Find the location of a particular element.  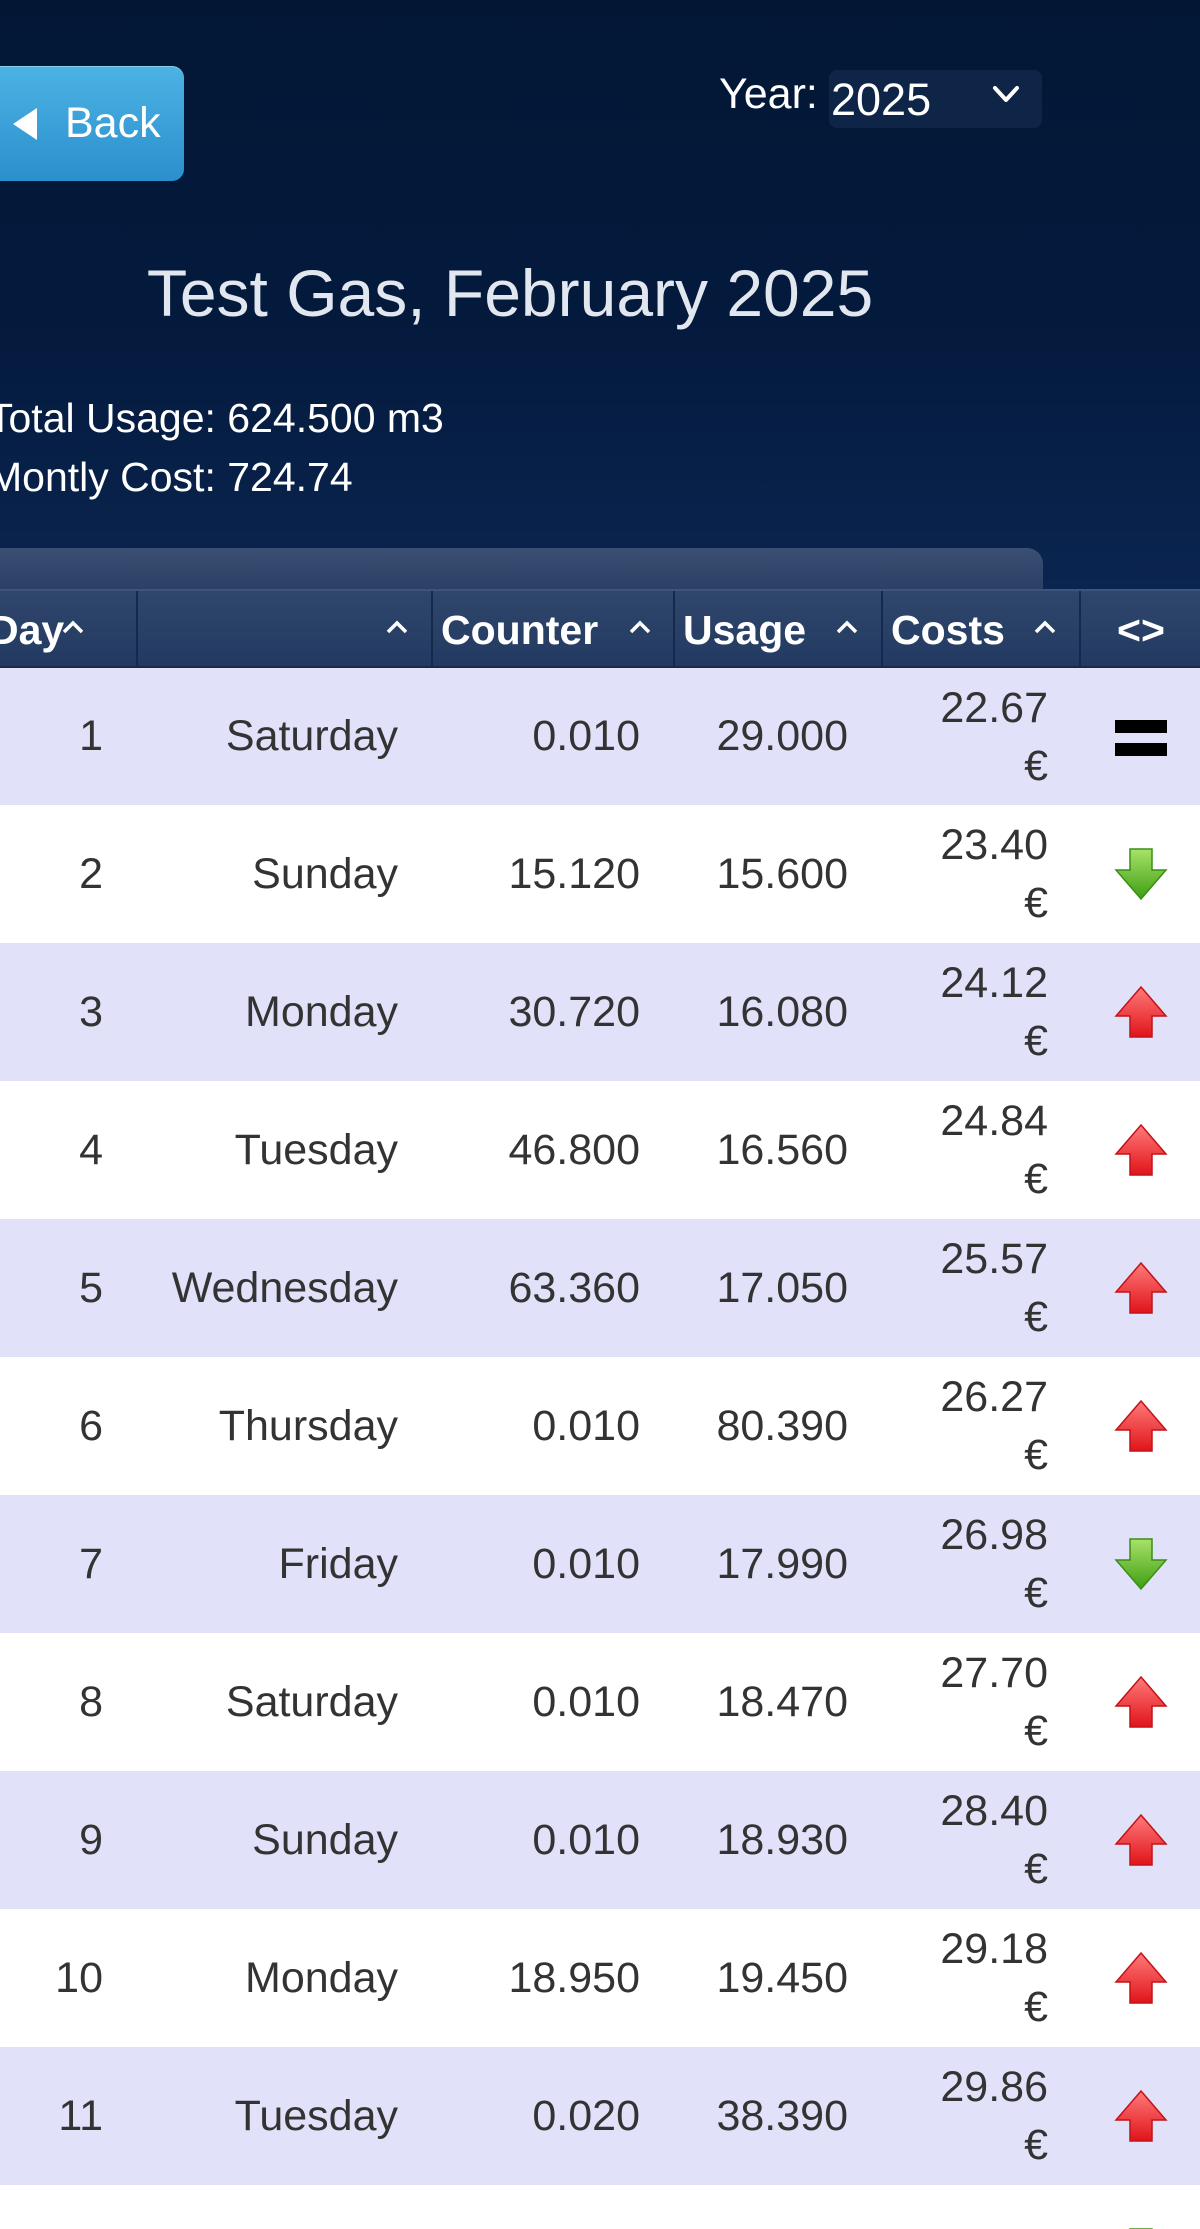

table-row: 7 Friday 0.010 17.990 26.98 € is located at coordinates (600, 1564).